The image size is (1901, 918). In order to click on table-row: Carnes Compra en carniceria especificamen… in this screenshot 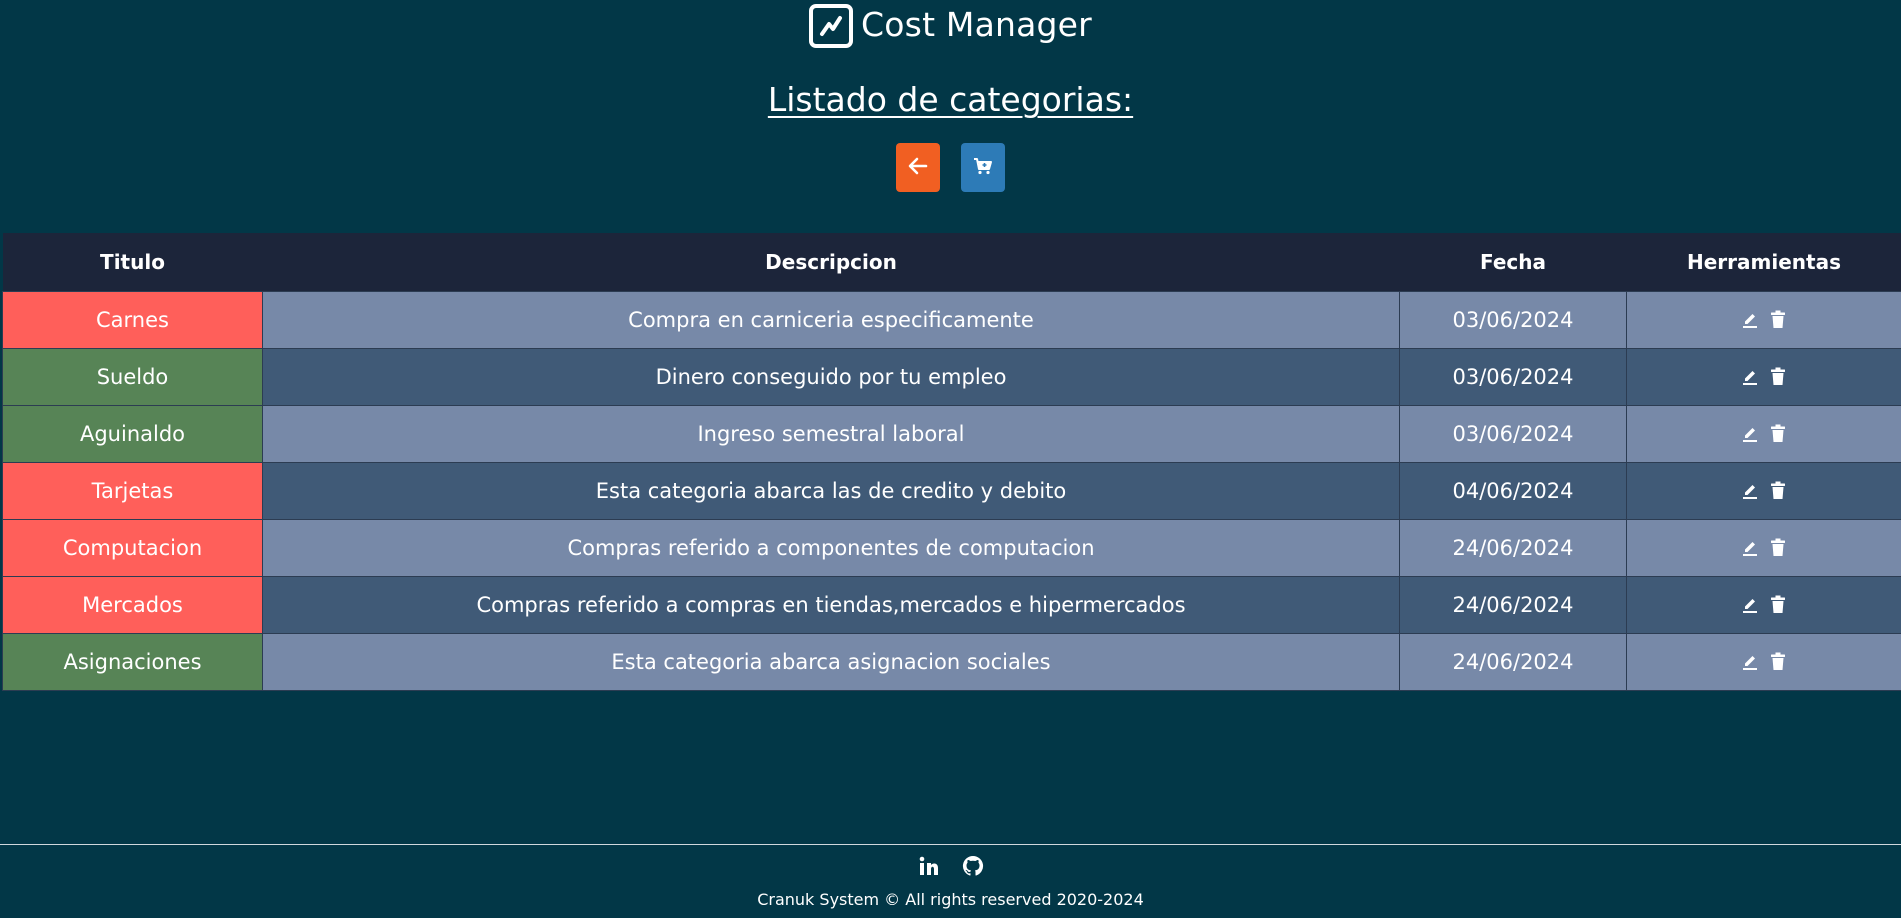, I will do `click(951, 319)`.